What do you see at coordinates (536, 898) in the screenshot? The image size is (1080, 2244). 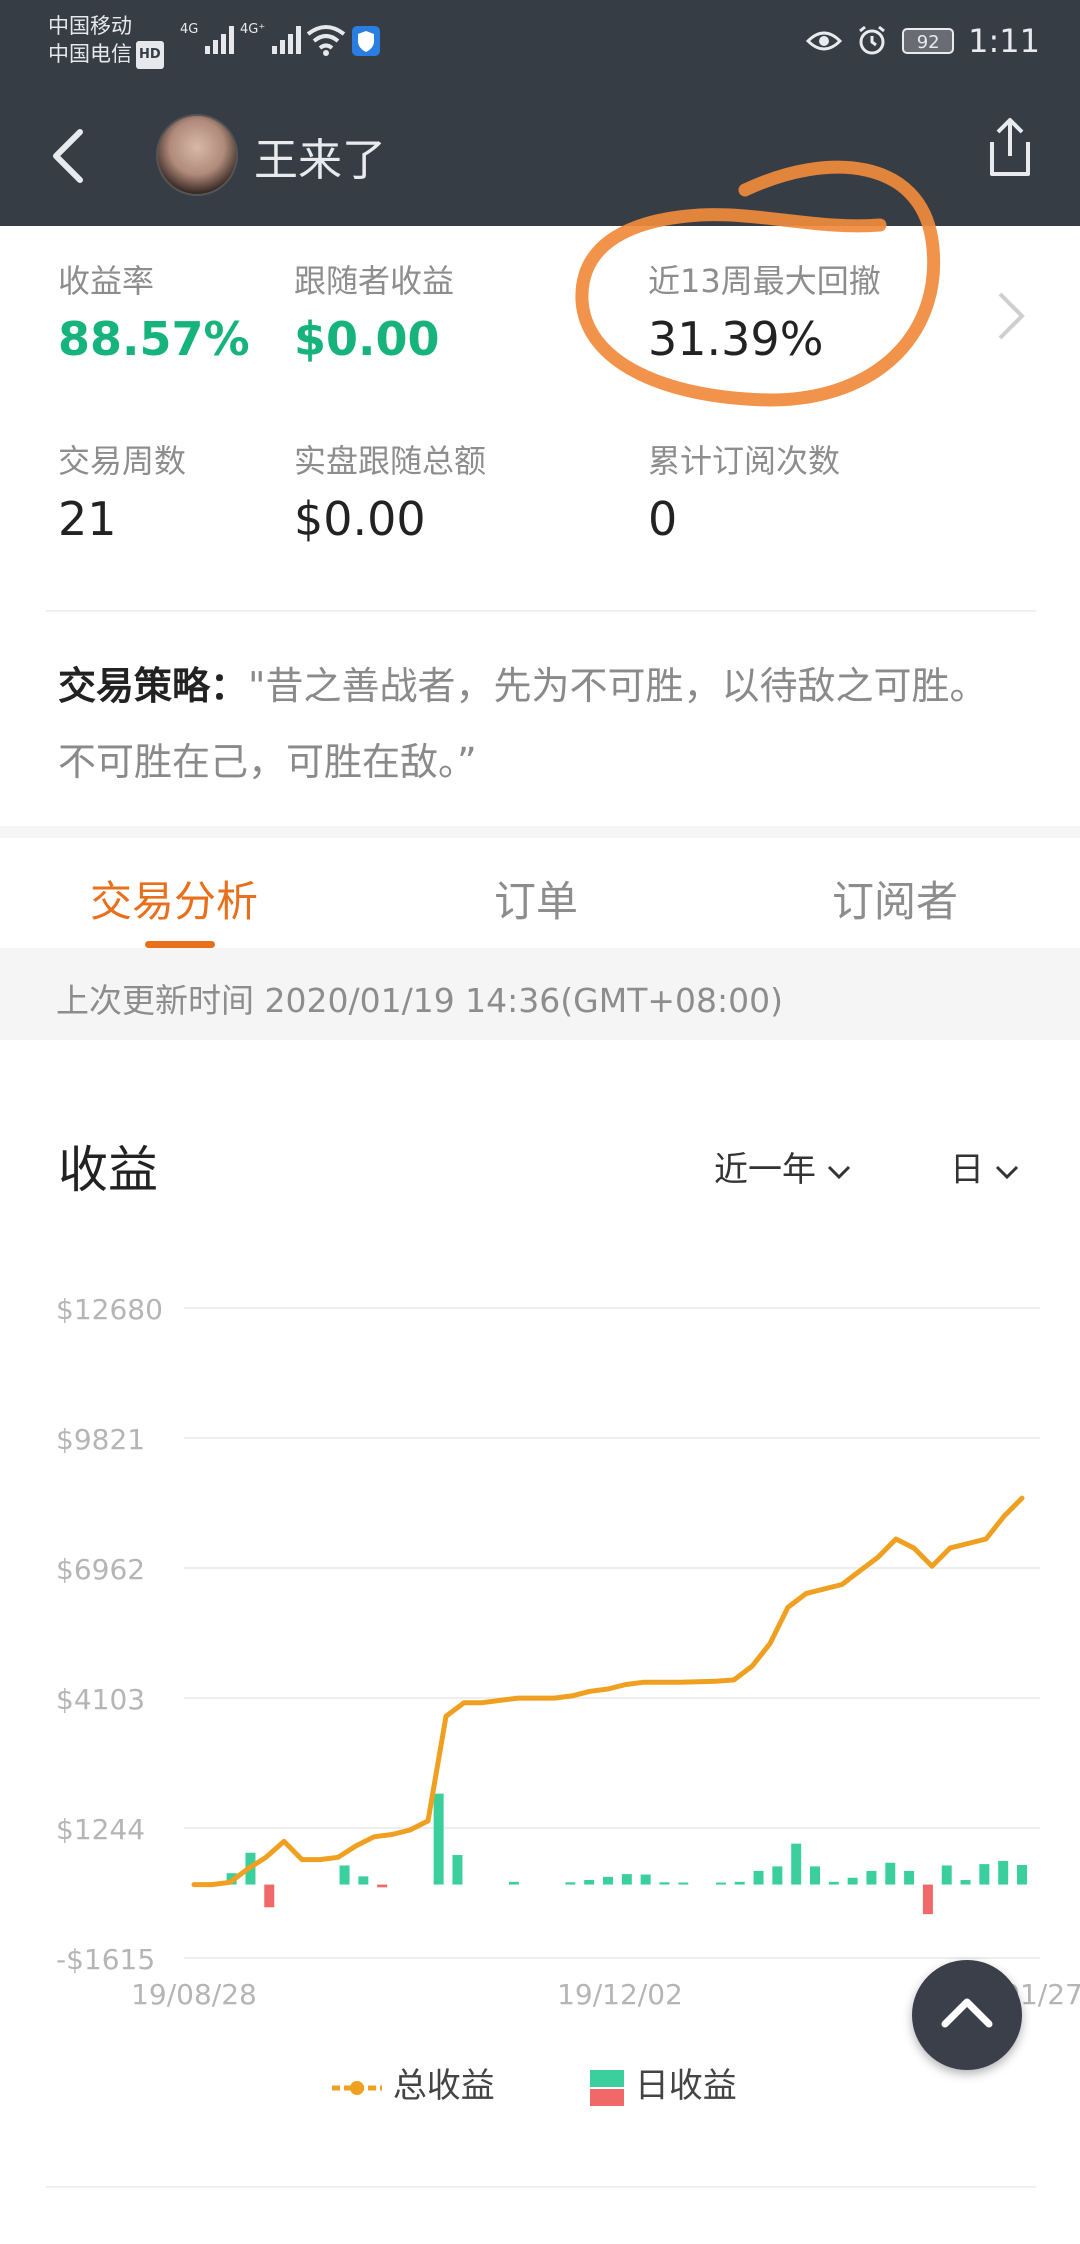 I see `tab-orders: 订单` at bounding box center [536, 898].